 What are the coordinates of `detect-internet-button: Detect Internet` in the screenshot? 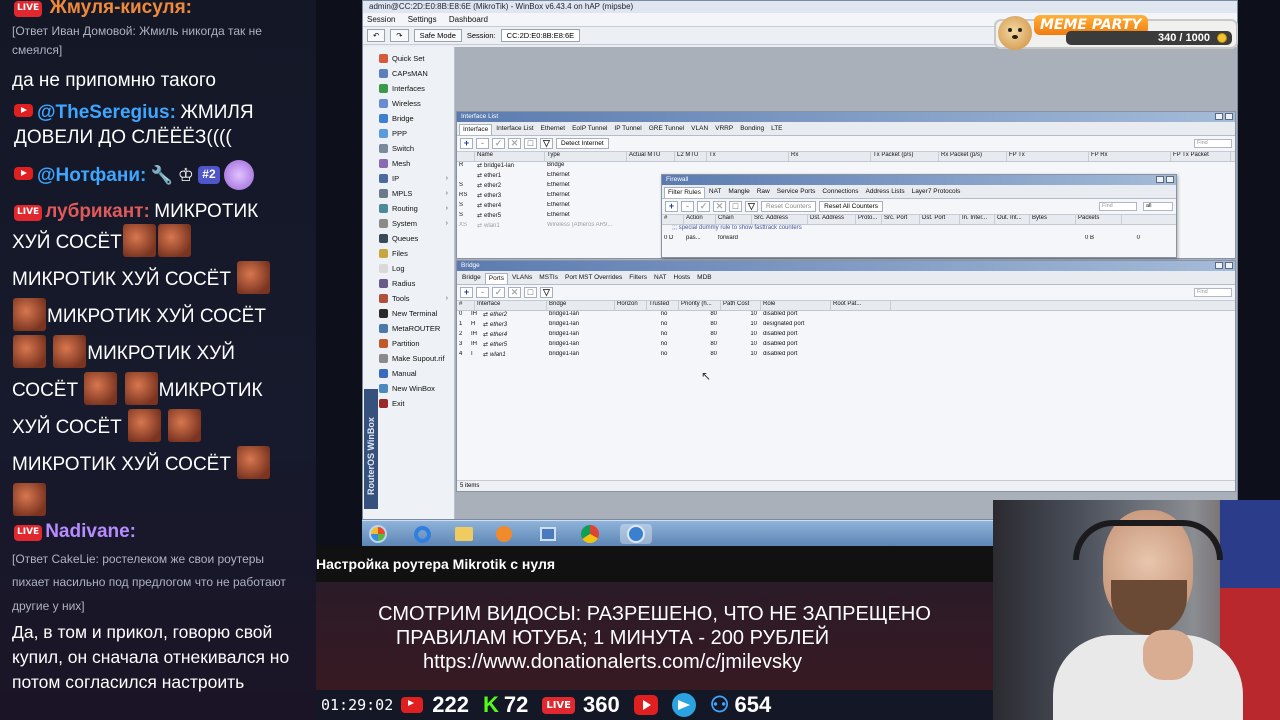 It's located at (582, 143).